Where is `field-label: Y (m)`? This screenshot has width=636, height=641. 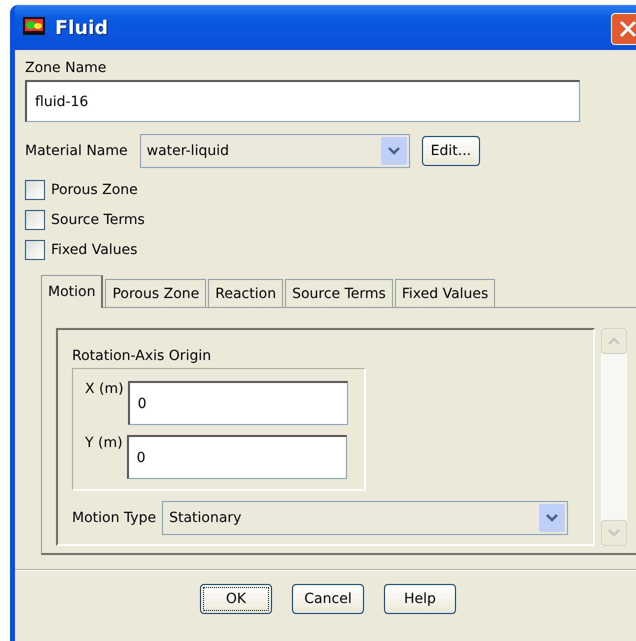 field-label: Y (m) is located at coordinates (104, 443).